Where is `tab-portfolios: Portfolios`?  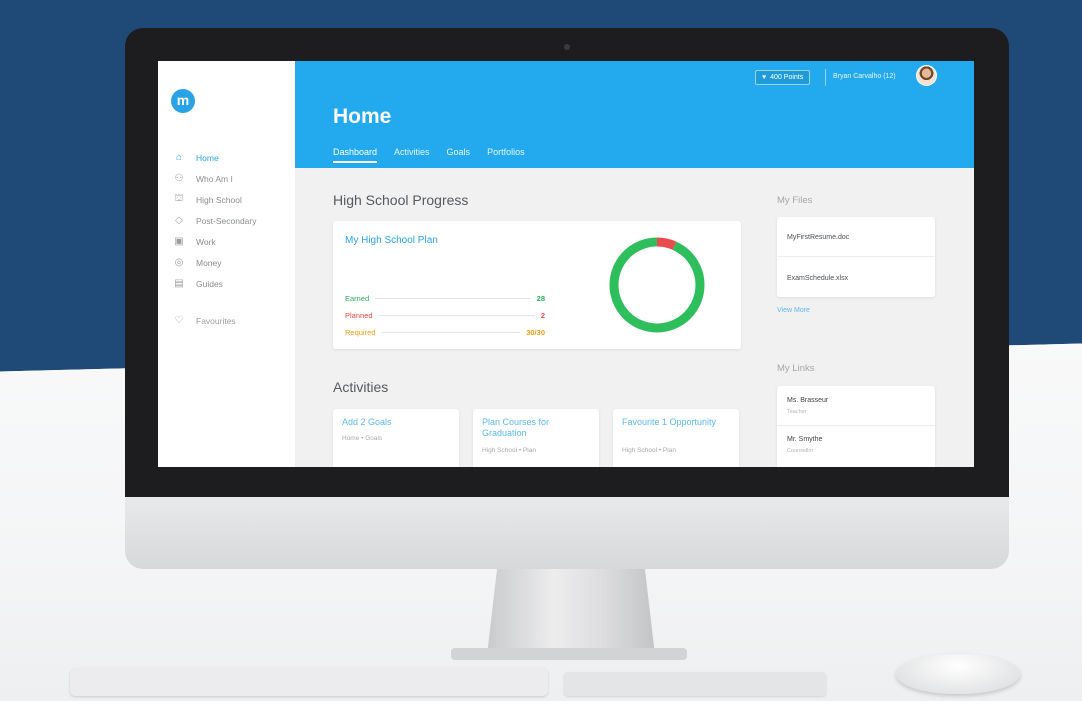
tab-portfolios: Portfolios is located at coordinates (506, 155).